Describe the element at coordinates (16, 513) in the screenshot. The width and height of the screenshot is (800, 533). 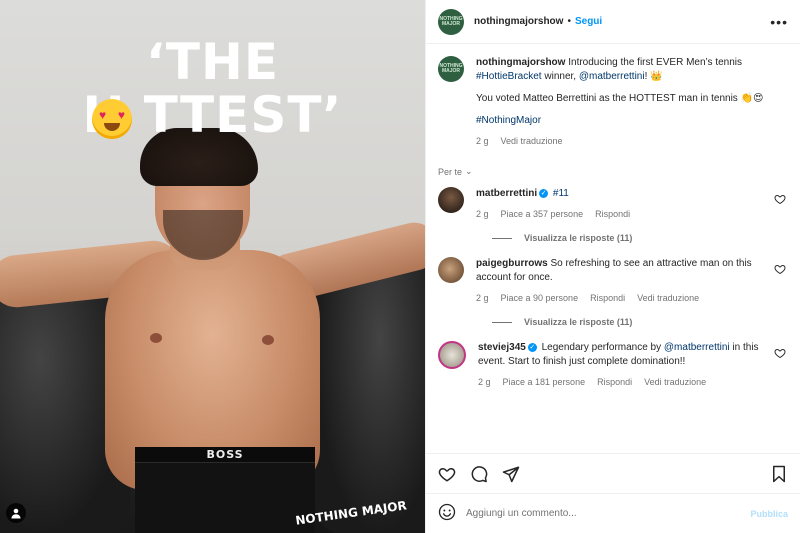
I see `tagged-user-icon` at that location.